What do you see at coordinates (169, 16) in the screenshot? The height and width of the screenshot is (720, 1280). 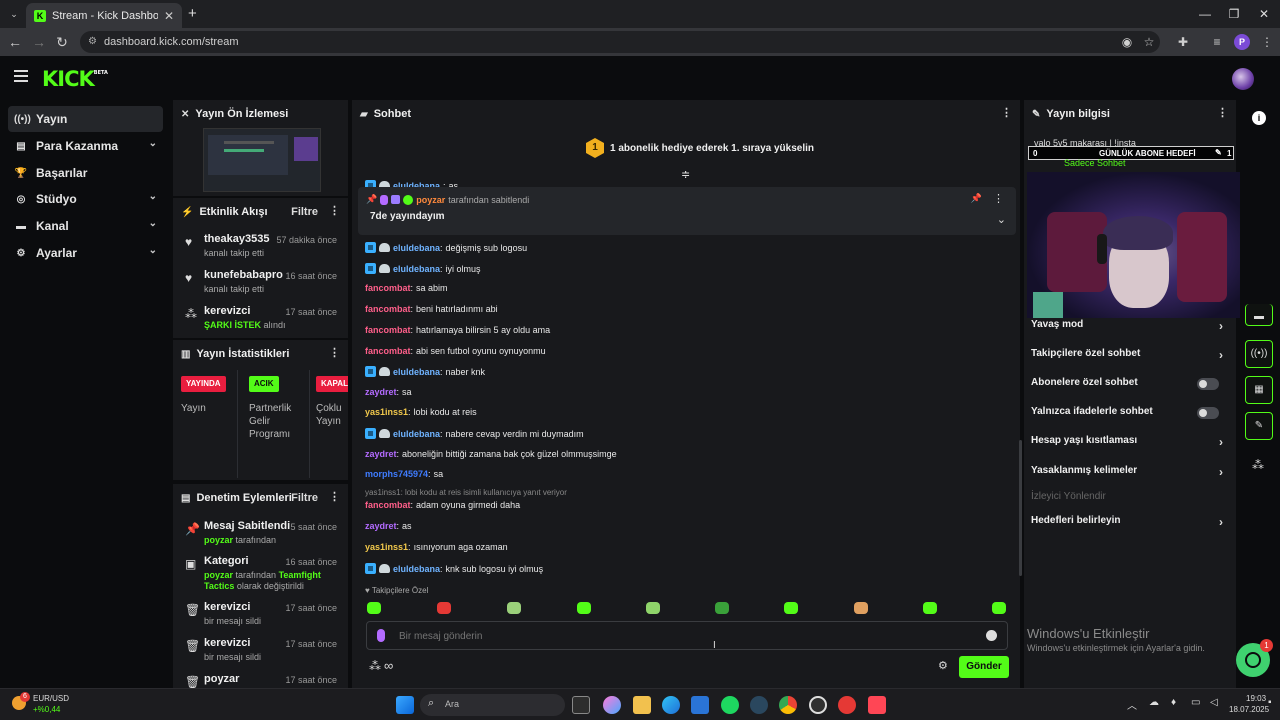 I see `tab-close-icon: ✕` at bounding box center [169, 16].